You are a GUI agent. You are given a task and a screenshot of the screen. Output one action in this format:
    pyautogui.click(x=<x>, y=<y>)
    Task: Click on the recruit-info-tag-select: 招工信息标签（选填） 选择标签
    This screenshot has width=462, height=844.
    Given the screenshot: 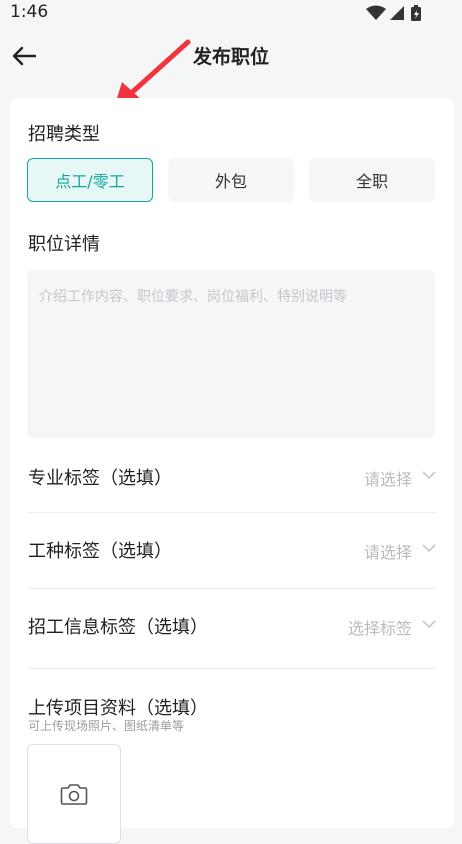 What is the action you would take?
    pyautogui.click(x=232, y=626)
    